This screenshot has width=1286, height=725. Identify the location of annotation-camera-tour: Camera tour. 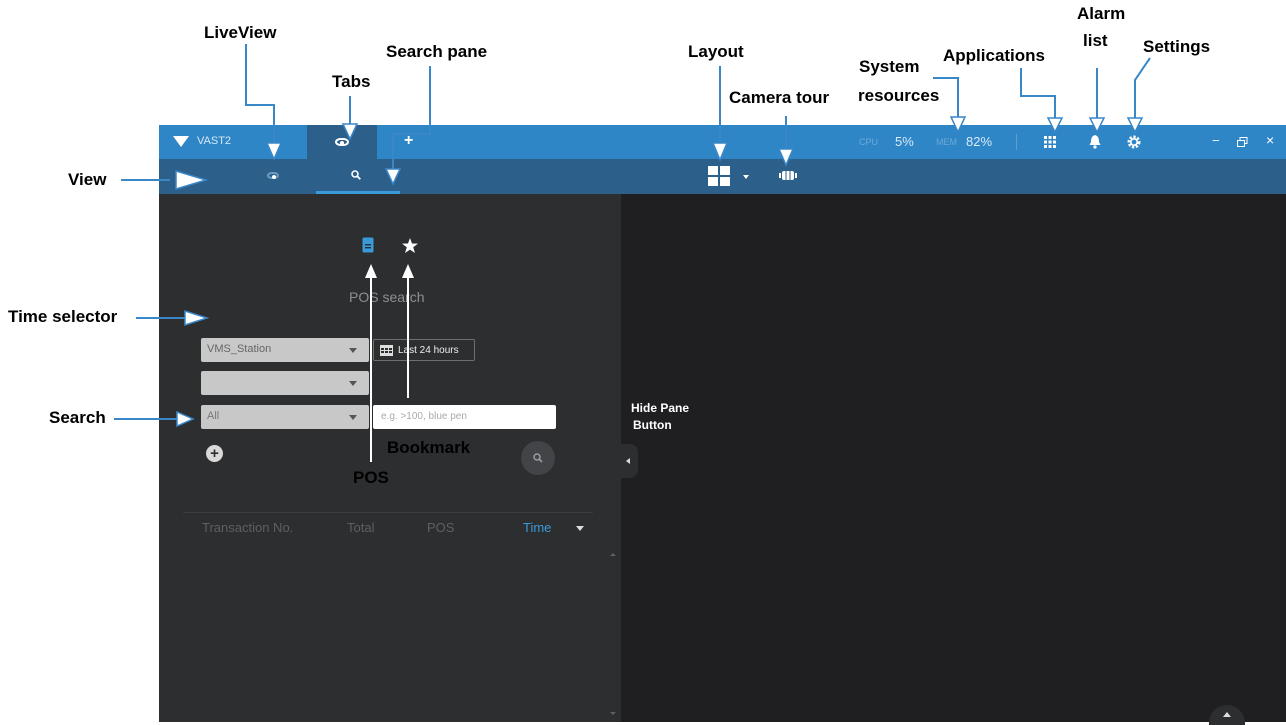
(779, 97).